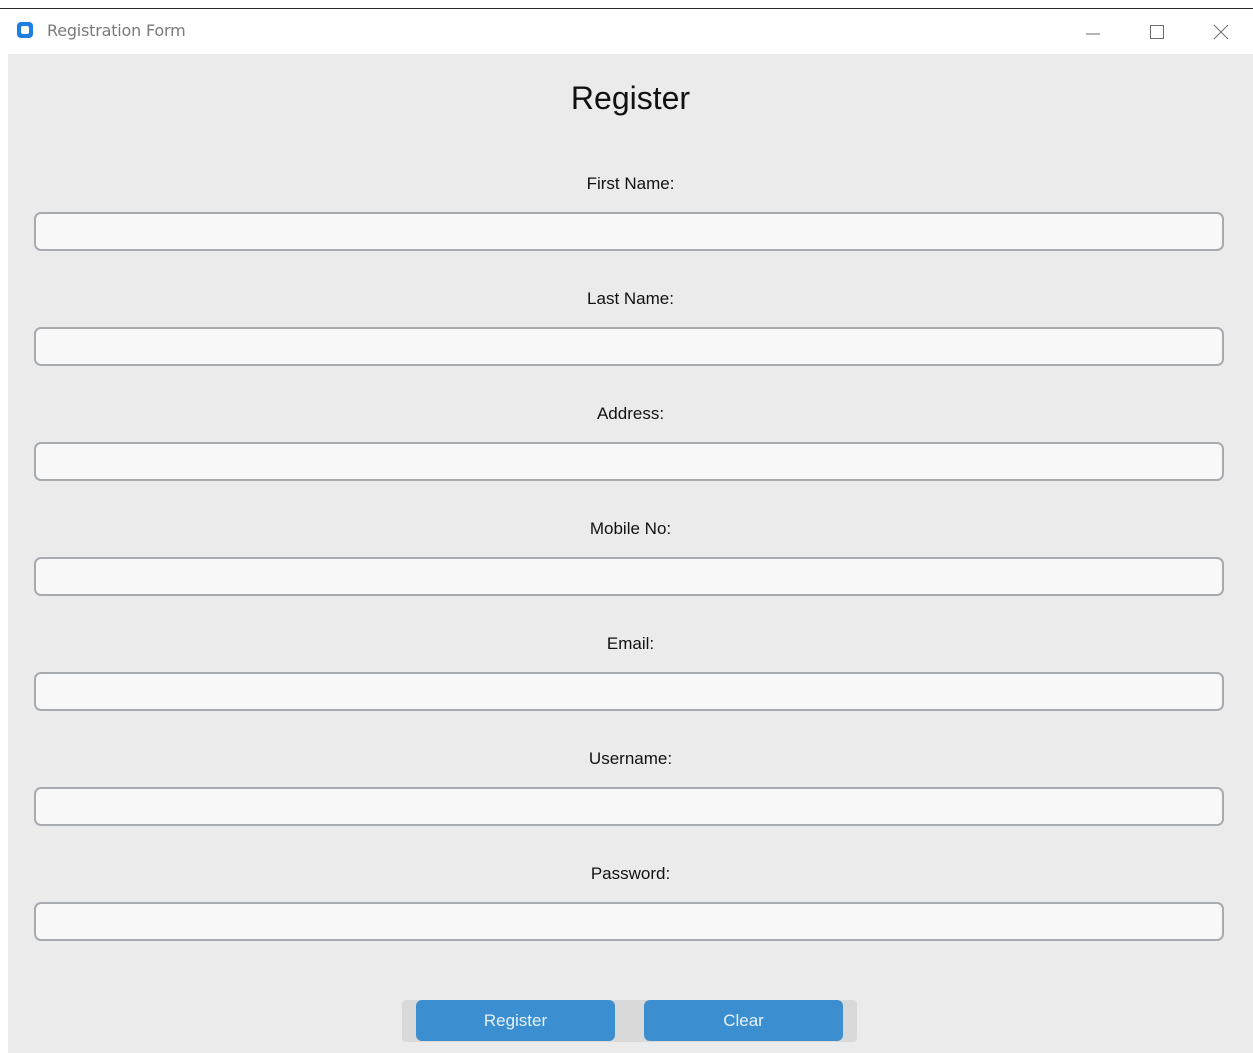  What do you see at coordinates (630, 31) in the screenshot?
I see `title-bar: Registration Form` at bounding box center [630, 31].